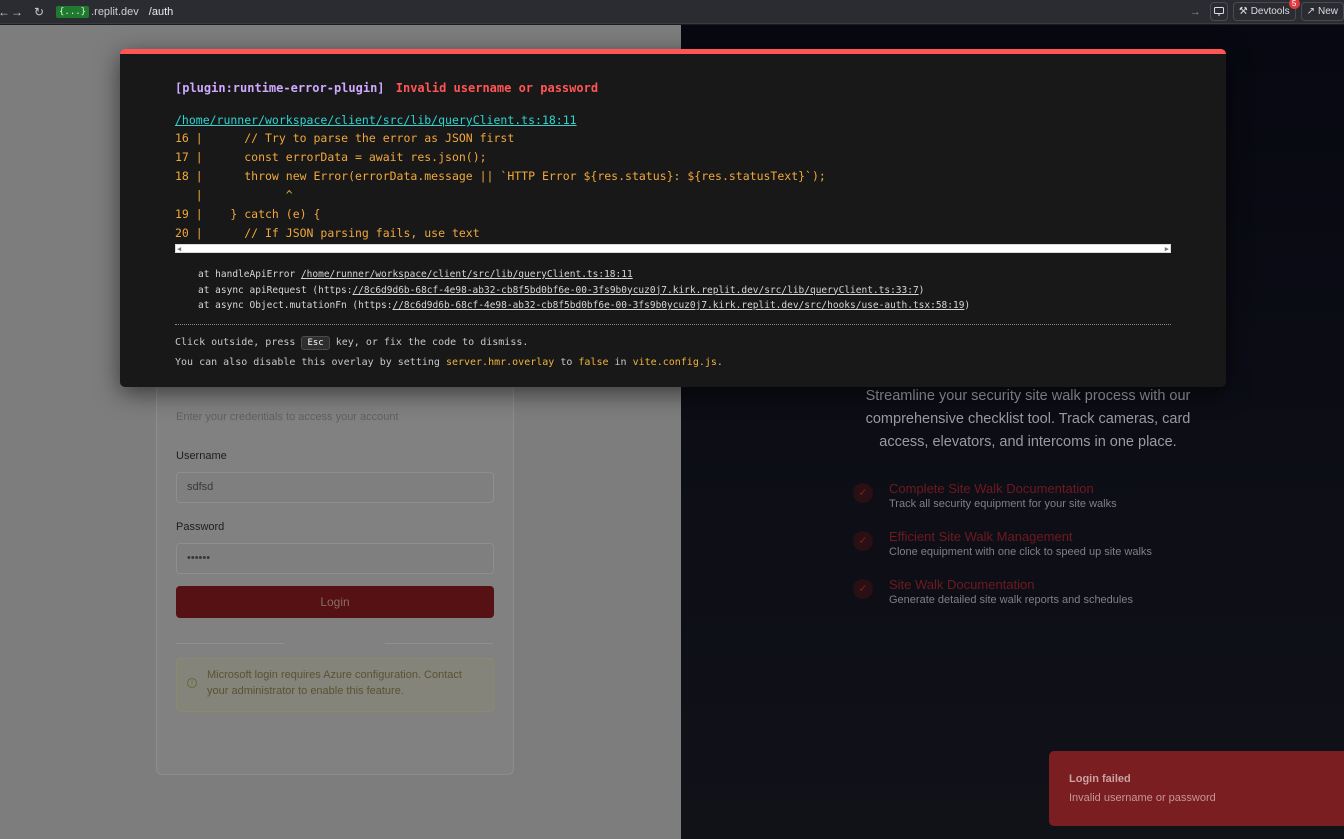 The image size is (1344, 839). Describe the element at coordinates (1218, 11) in the screenshot. I see `preview-icon` at that location.